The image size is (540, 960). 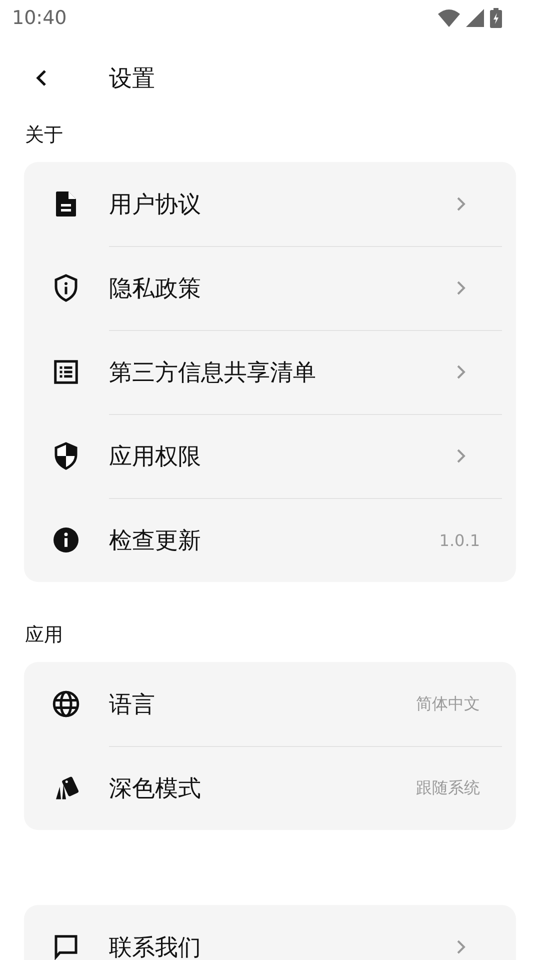 I want to click on settings-item: 检查更新 1.0.1, so click(x=270, y=540).